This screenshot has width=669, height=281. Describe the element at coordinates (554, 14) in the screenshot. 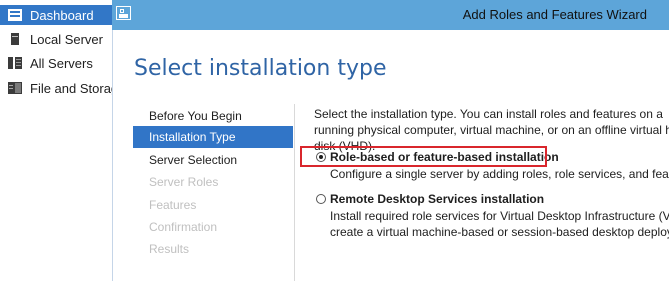

I see `window-title: Add Roles and Features Wizard` at that location.